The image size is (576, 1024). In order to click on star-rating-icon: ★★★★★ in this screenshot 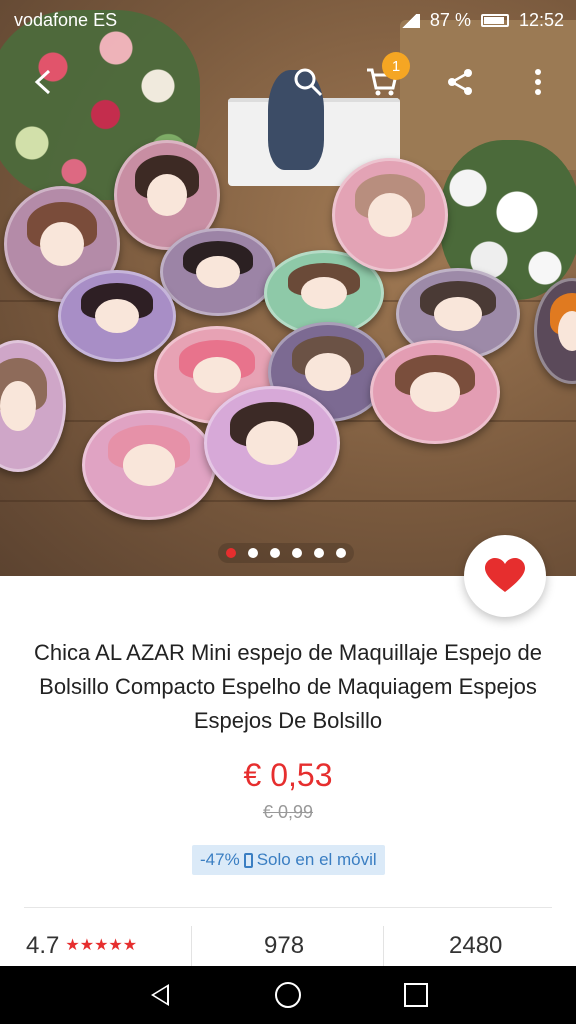, I will do `click(101, 945)`.